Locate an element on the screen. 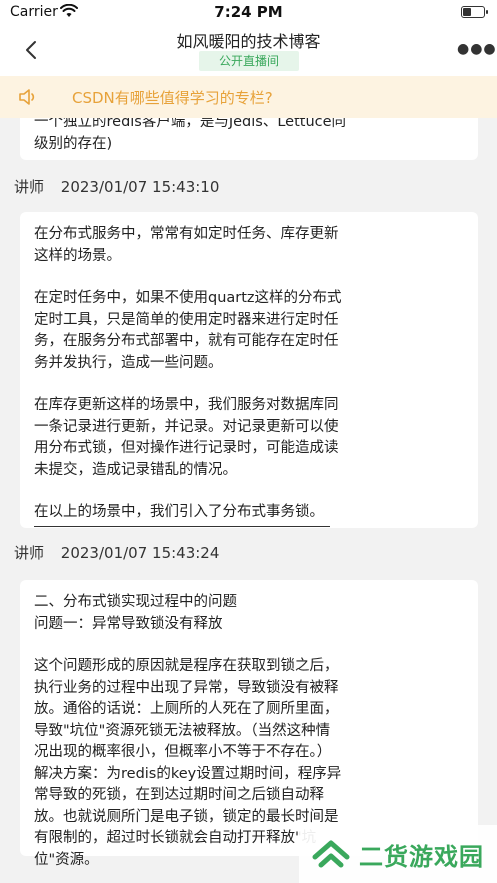 The height and width of the screenshot is (883, 497). message-line: 级别的存在) is located at coordinates (73, 143).